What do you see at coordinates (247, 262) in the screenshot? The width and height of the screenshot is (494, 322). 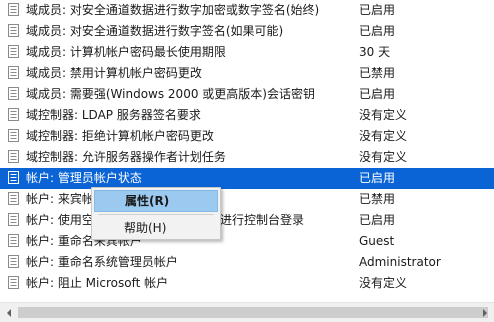 I see `policy-row: 帐户: 重命名系统管理员帐户 Administrator` at bounding box center [247, 262].